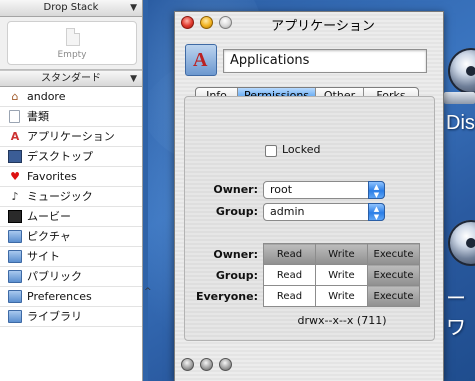  I want to click on sidebar-item-label: ムービー, so click(49, 216).